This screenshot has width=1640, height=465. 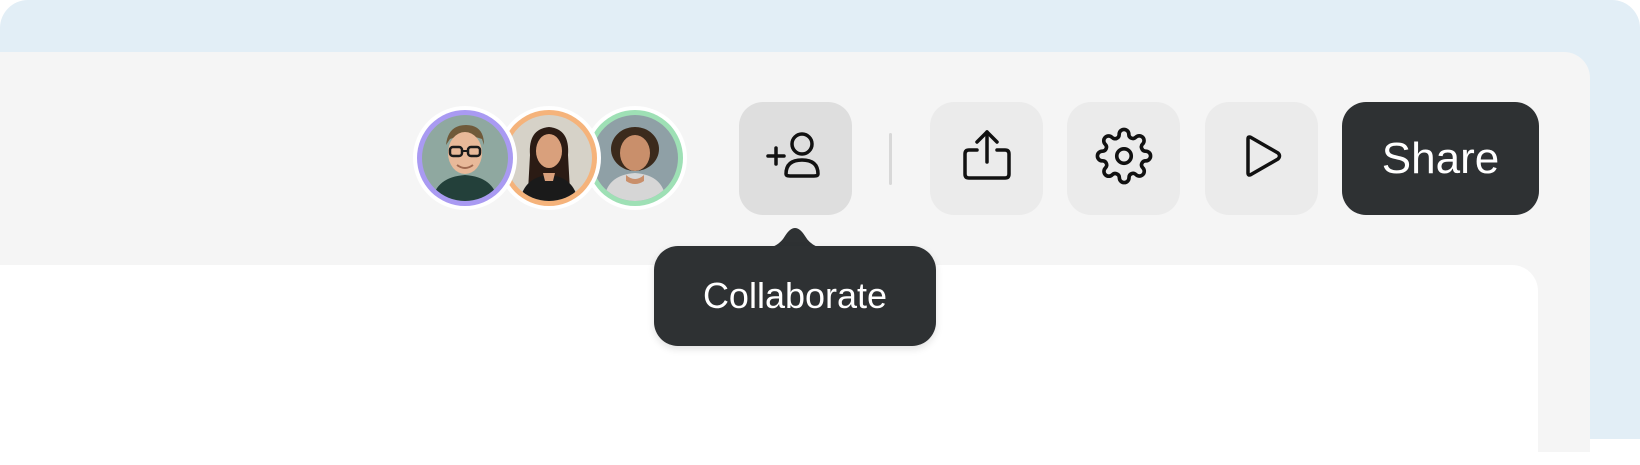 I want to click on settings-button, so click(x=1123, y=158).